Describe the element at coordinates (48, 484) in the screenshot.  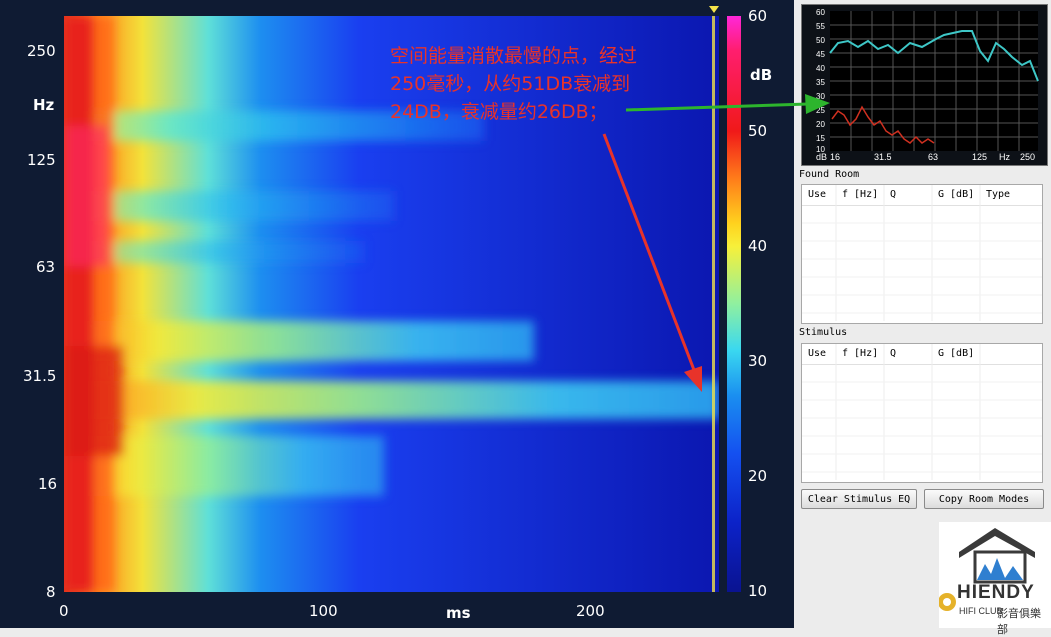
I see `y-tick-16: 16` at that location.